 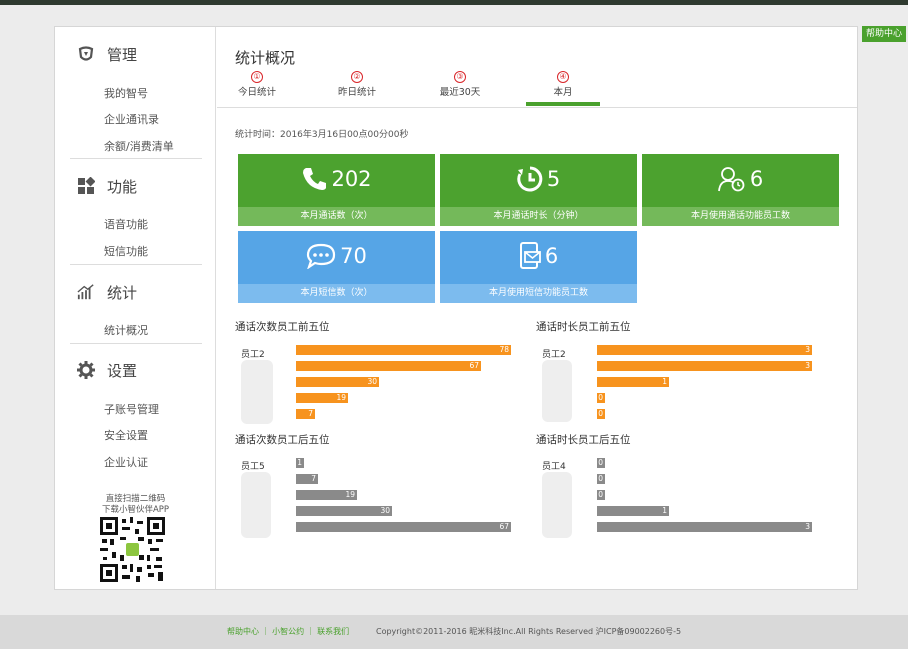 I want to click on tab-number: ④, so click(x=563, y=77).